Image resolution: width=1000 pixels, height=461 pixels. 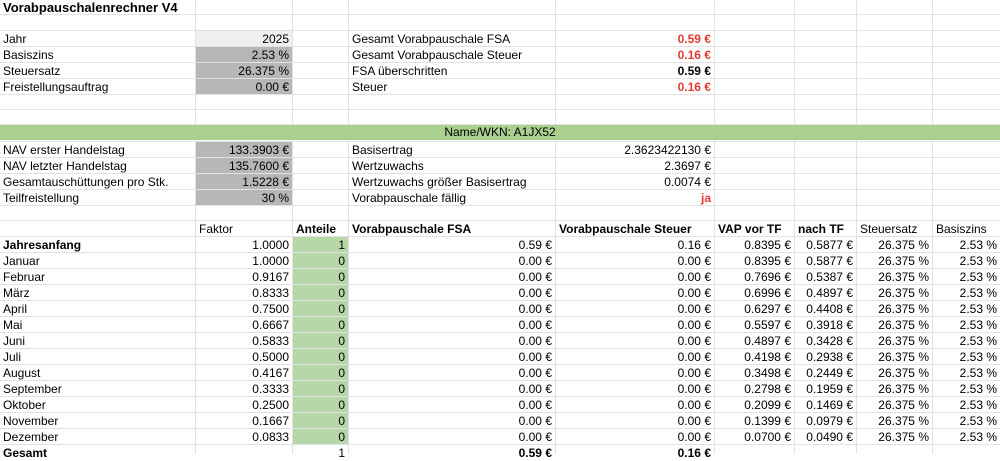 I want to click on row-vap: 0.1399 €, so click(x=767, y=421).